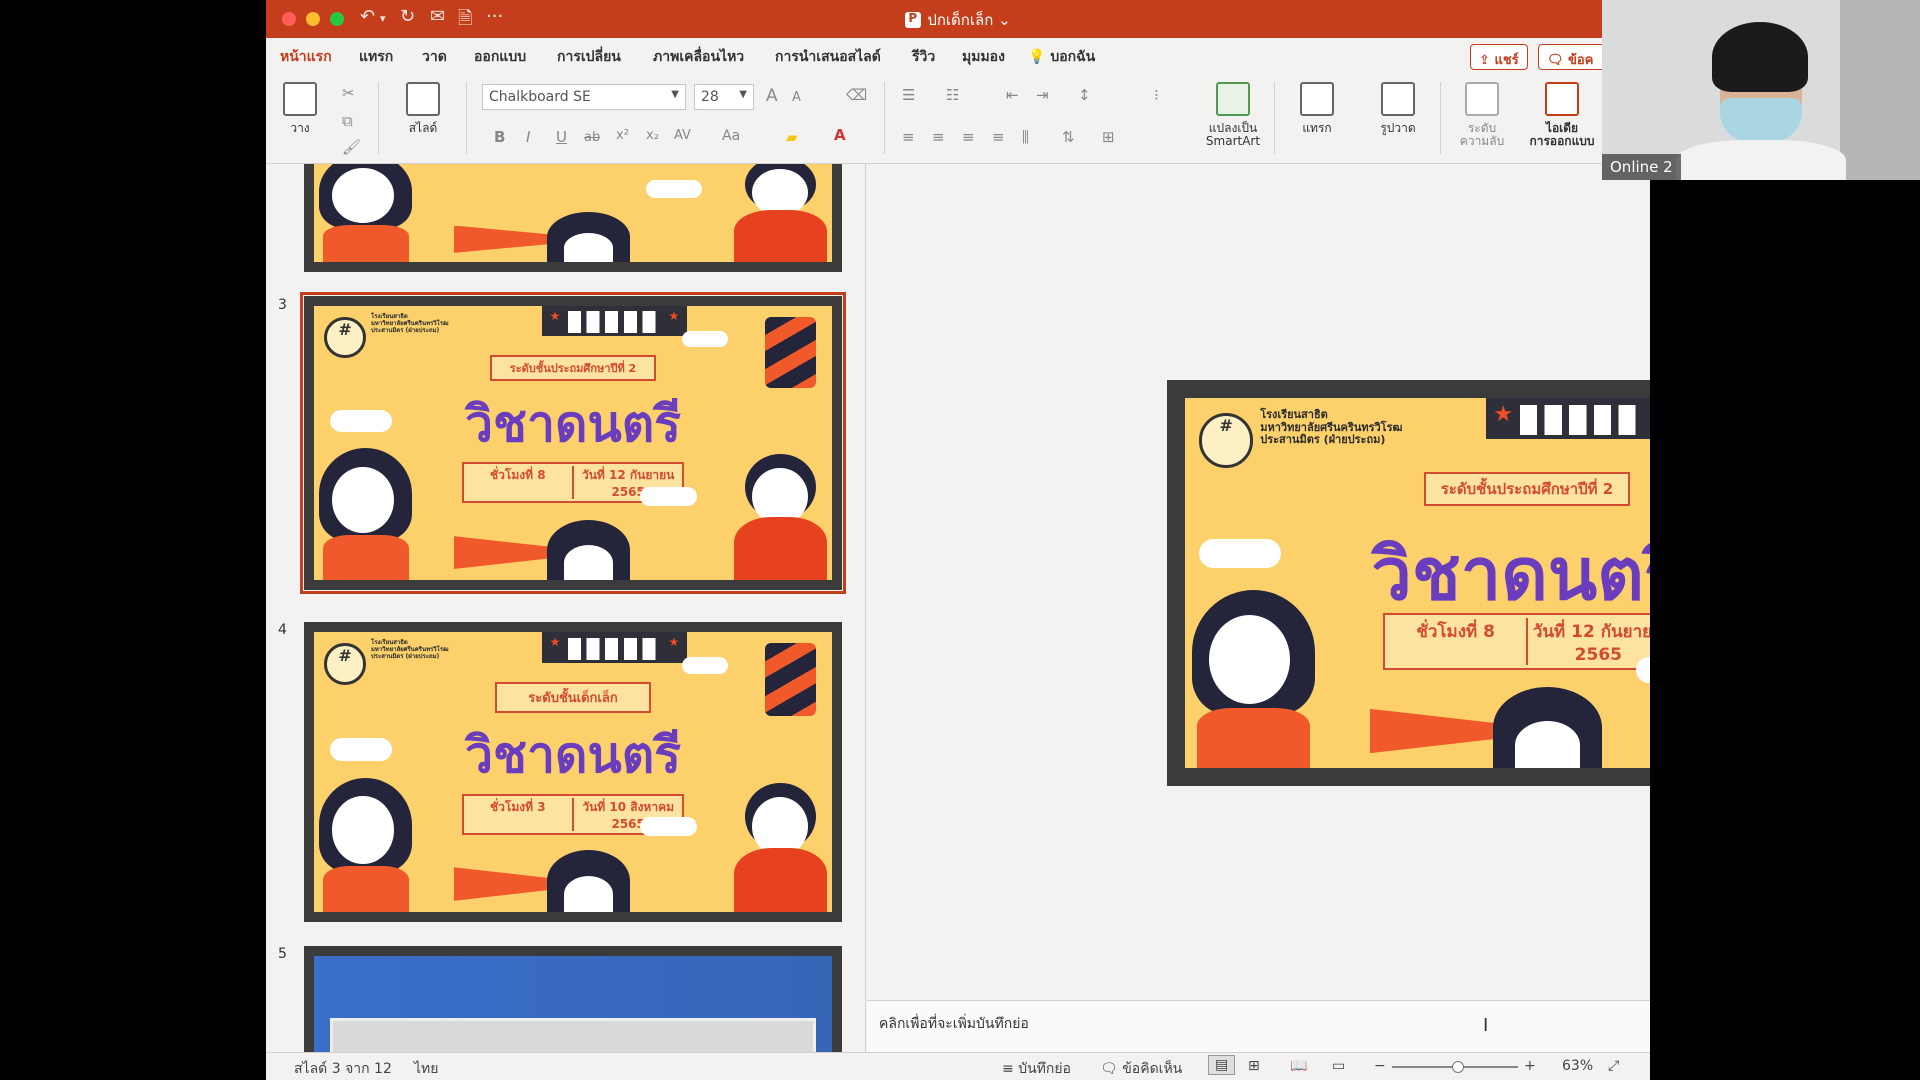 Image resolution: width=1920 pixels, height=1080 pixels. Describe the element at coordinates (1108, 137) in the screenshot. I see `align-text-icon: ⊞` at that location.